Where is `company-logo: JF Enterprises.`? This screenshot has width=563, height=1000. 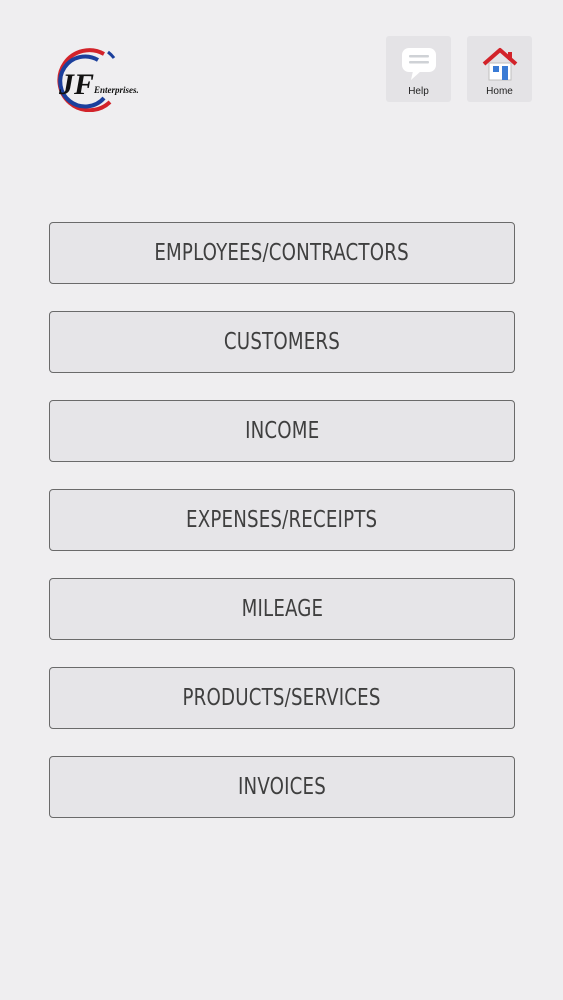 company-logo: JF Enterprises. is located at coordinates (101, 77).